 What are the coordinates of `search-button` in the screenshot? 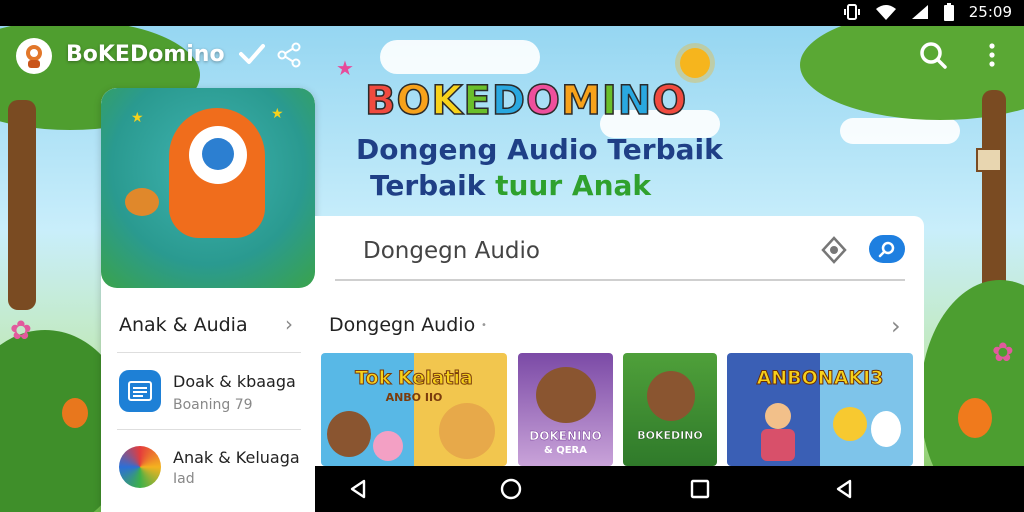 It's located at (887, 249).